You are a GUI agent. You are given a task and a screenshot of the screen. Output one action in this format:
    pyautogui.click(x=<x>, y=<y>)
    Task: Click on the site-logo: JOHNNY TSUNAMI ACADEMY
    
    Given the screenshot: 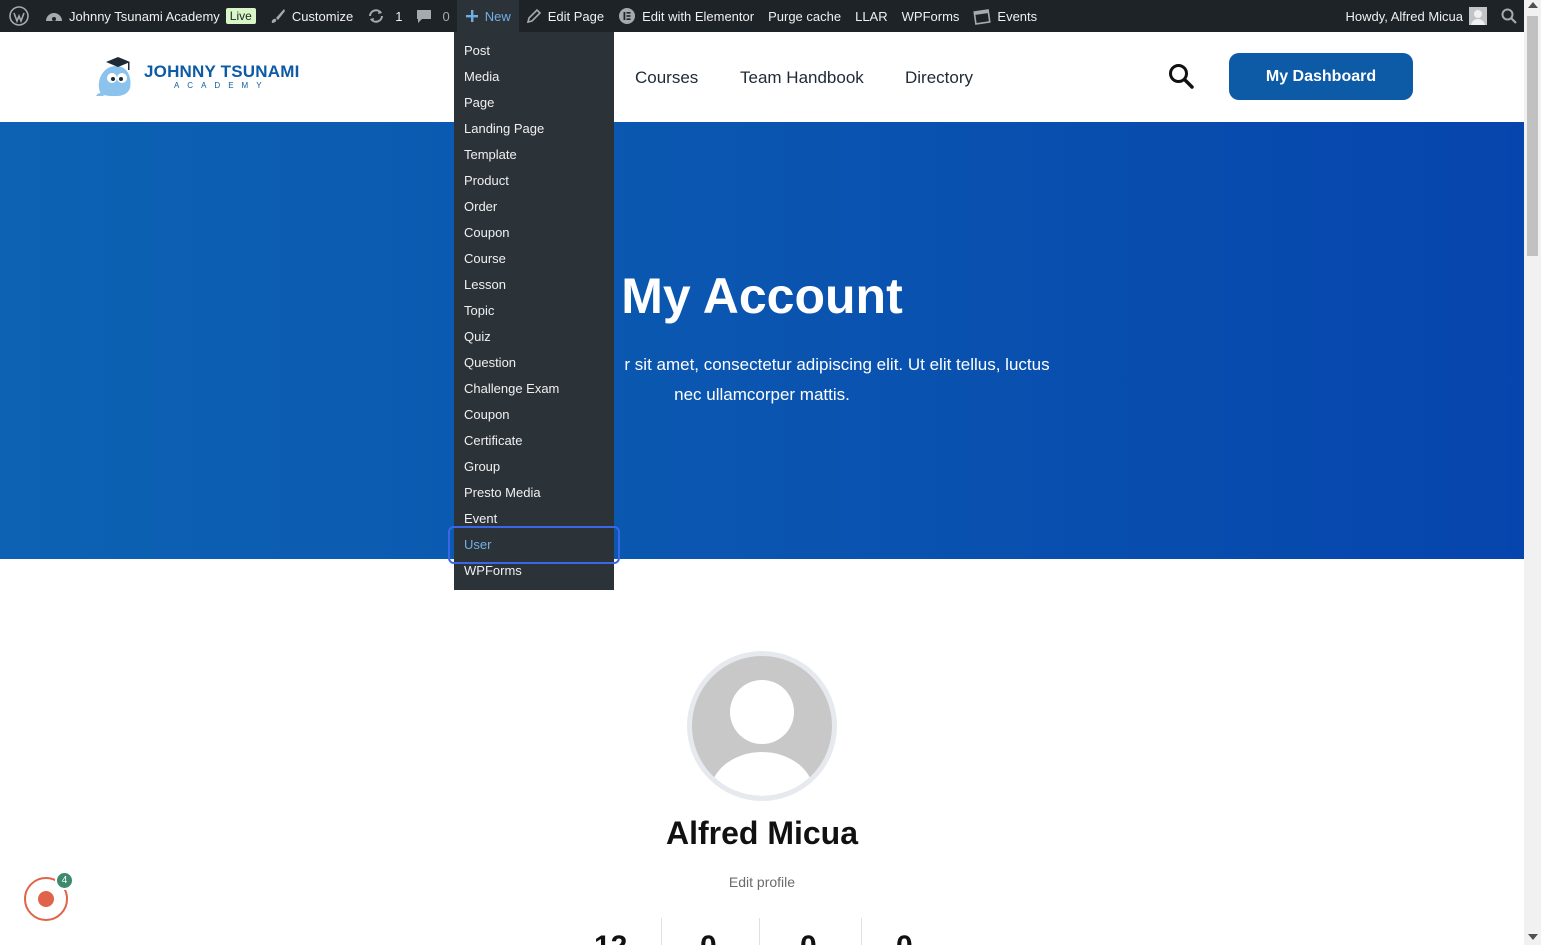 What is the action you would take?
    pyautogui.click(x=196, y=76)
    